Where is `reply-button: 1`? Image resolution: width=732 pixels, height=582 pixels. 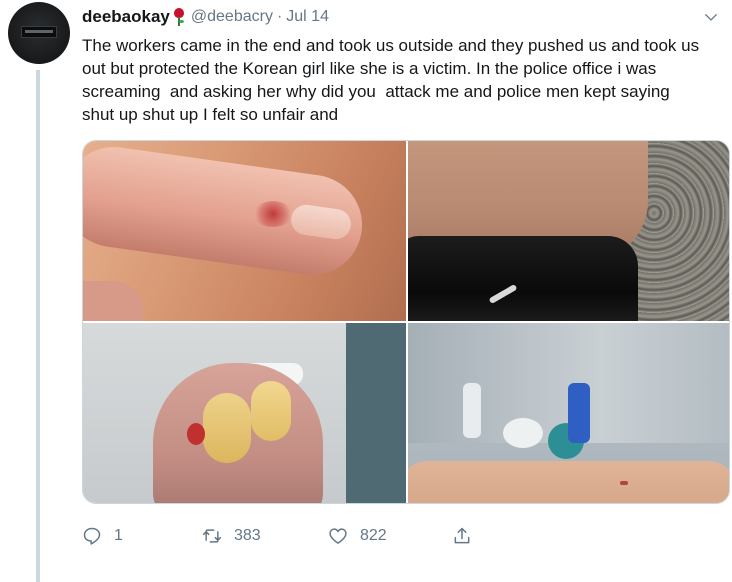 reply-button: 1 is located at coordinates (102, 536).